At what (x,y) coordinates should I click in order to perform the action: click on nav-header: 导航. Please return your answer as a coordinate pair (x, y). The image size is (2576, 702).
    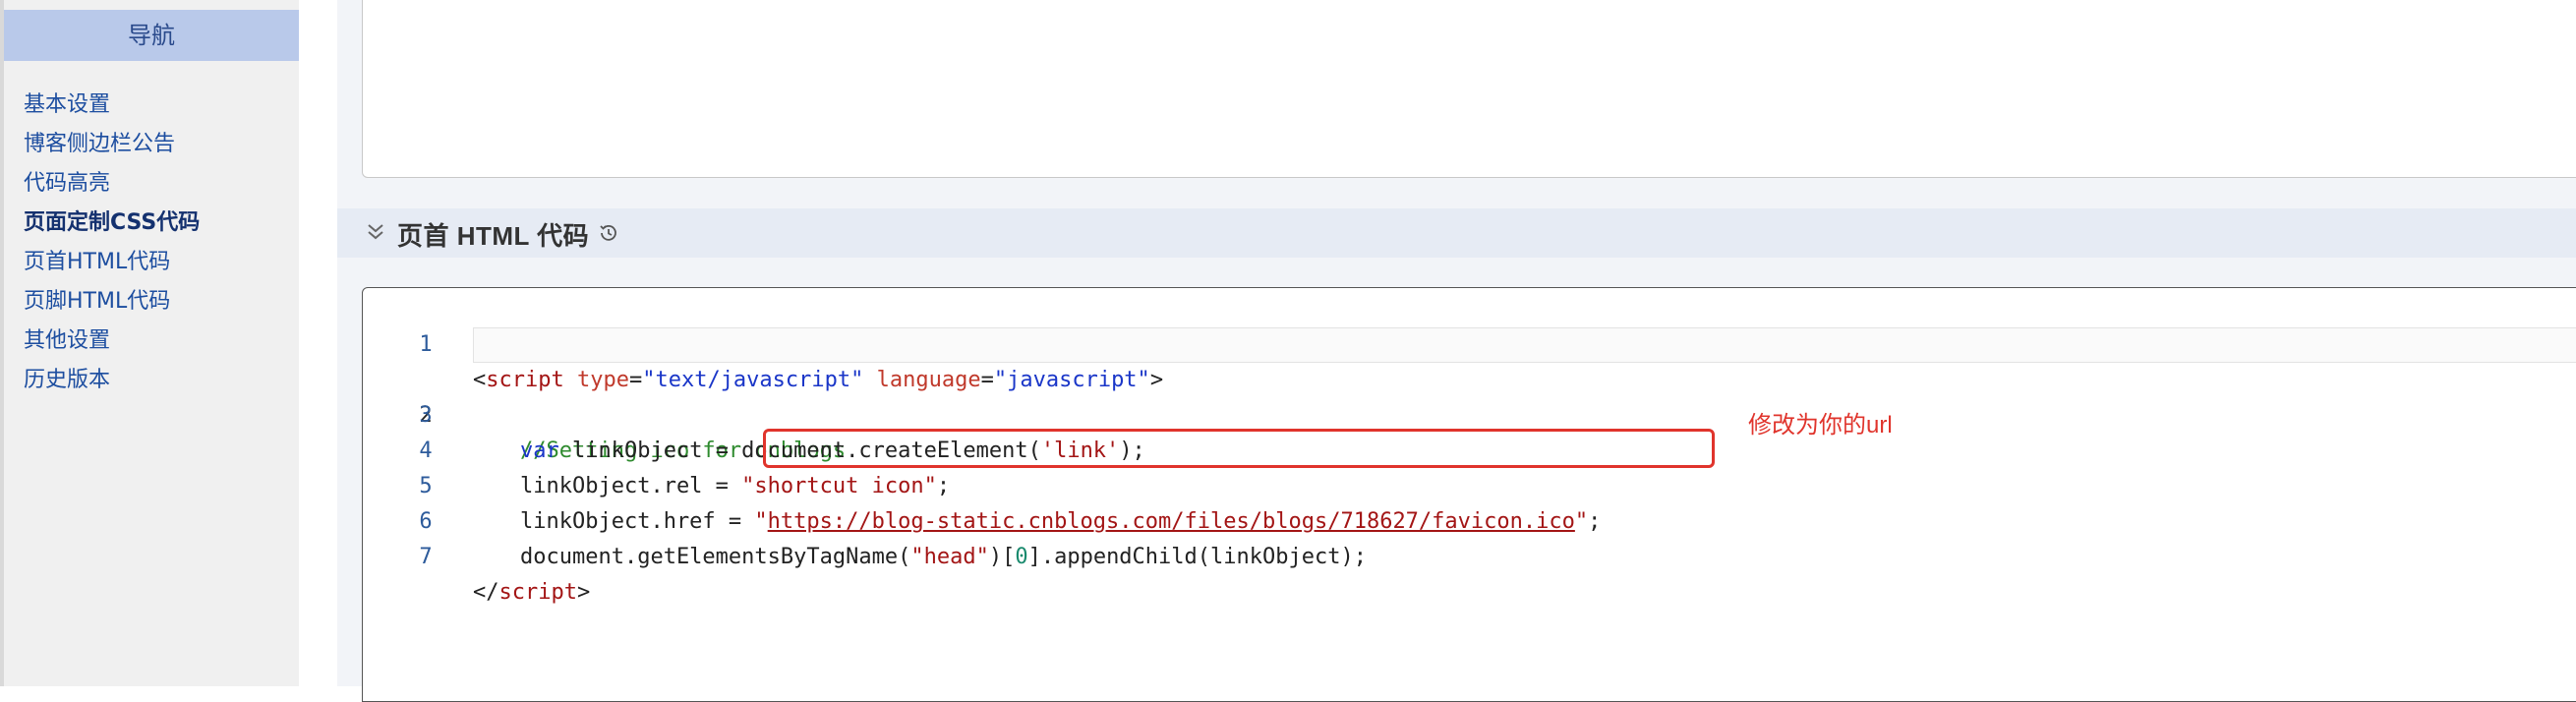
    Looking at the image, I should click on (151, 35).